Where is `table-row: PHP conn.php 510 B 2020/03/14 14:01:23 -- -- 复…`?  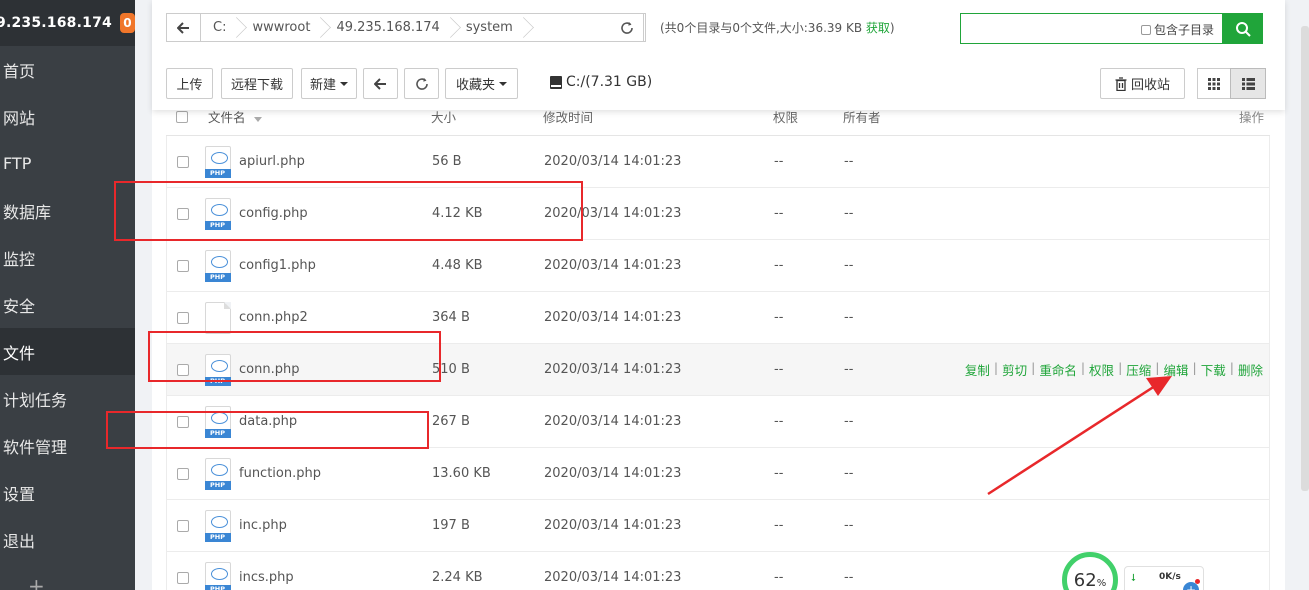
table-row: PHP conn.php 510 B 2020/03/14 14:01:23 -- -- 复… is located at coordinates (718, 370).